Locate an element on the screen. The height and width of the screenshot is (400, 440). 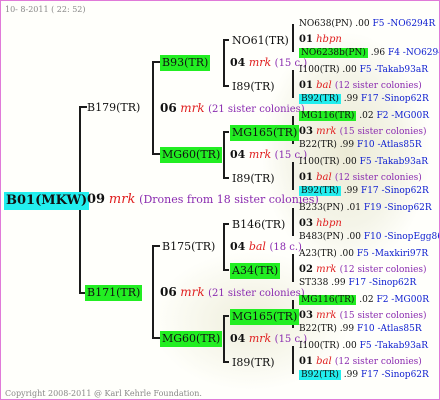
lower-a-num: 04 is located at coordinates (238, 246).